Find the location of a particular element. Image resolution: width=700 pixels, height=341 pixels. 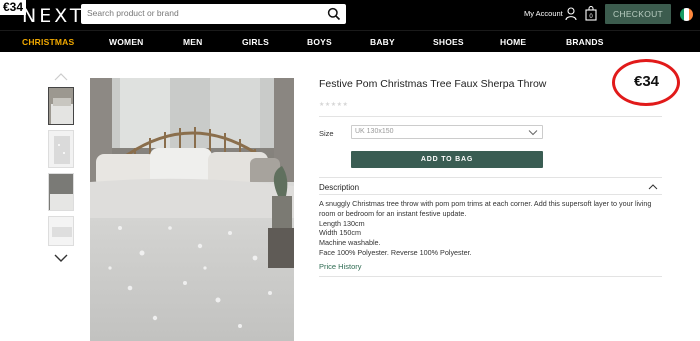

nav-home: HOME is located at coordinates (513, 42).